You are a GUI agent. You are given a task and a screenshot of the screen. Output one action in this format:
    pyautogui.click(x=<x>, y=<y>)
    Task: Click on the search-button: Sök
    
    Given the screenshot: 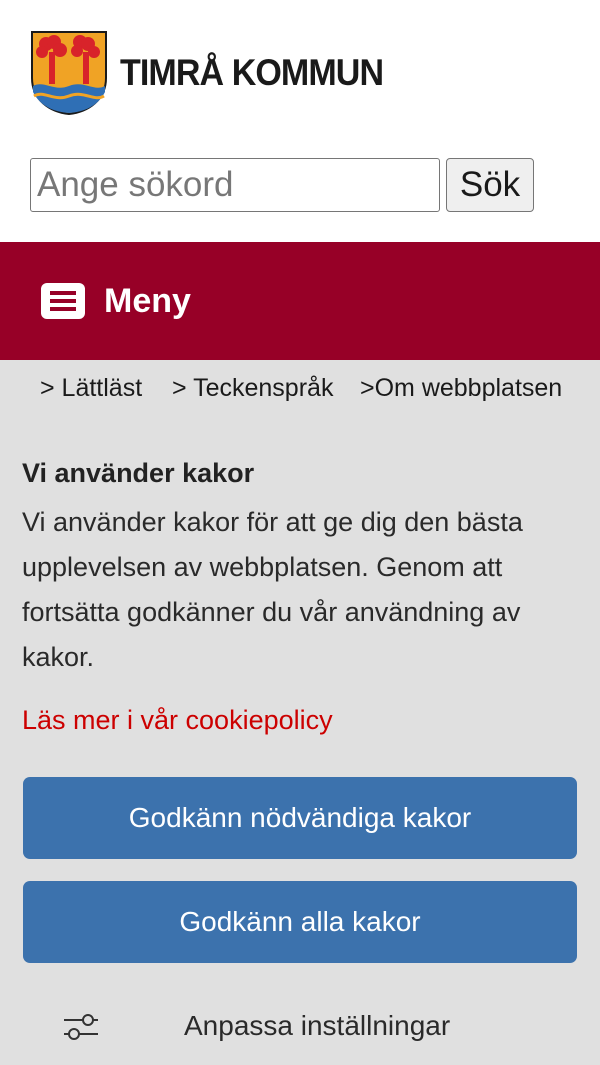 What is the action you would take?
    pyautogui.click(x=490, y=185)
    